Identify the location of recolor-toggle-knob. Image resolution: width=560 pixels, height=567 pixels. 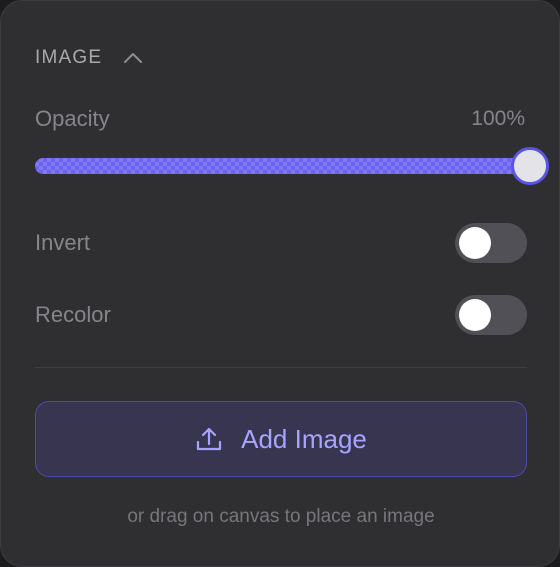
(475, 315).